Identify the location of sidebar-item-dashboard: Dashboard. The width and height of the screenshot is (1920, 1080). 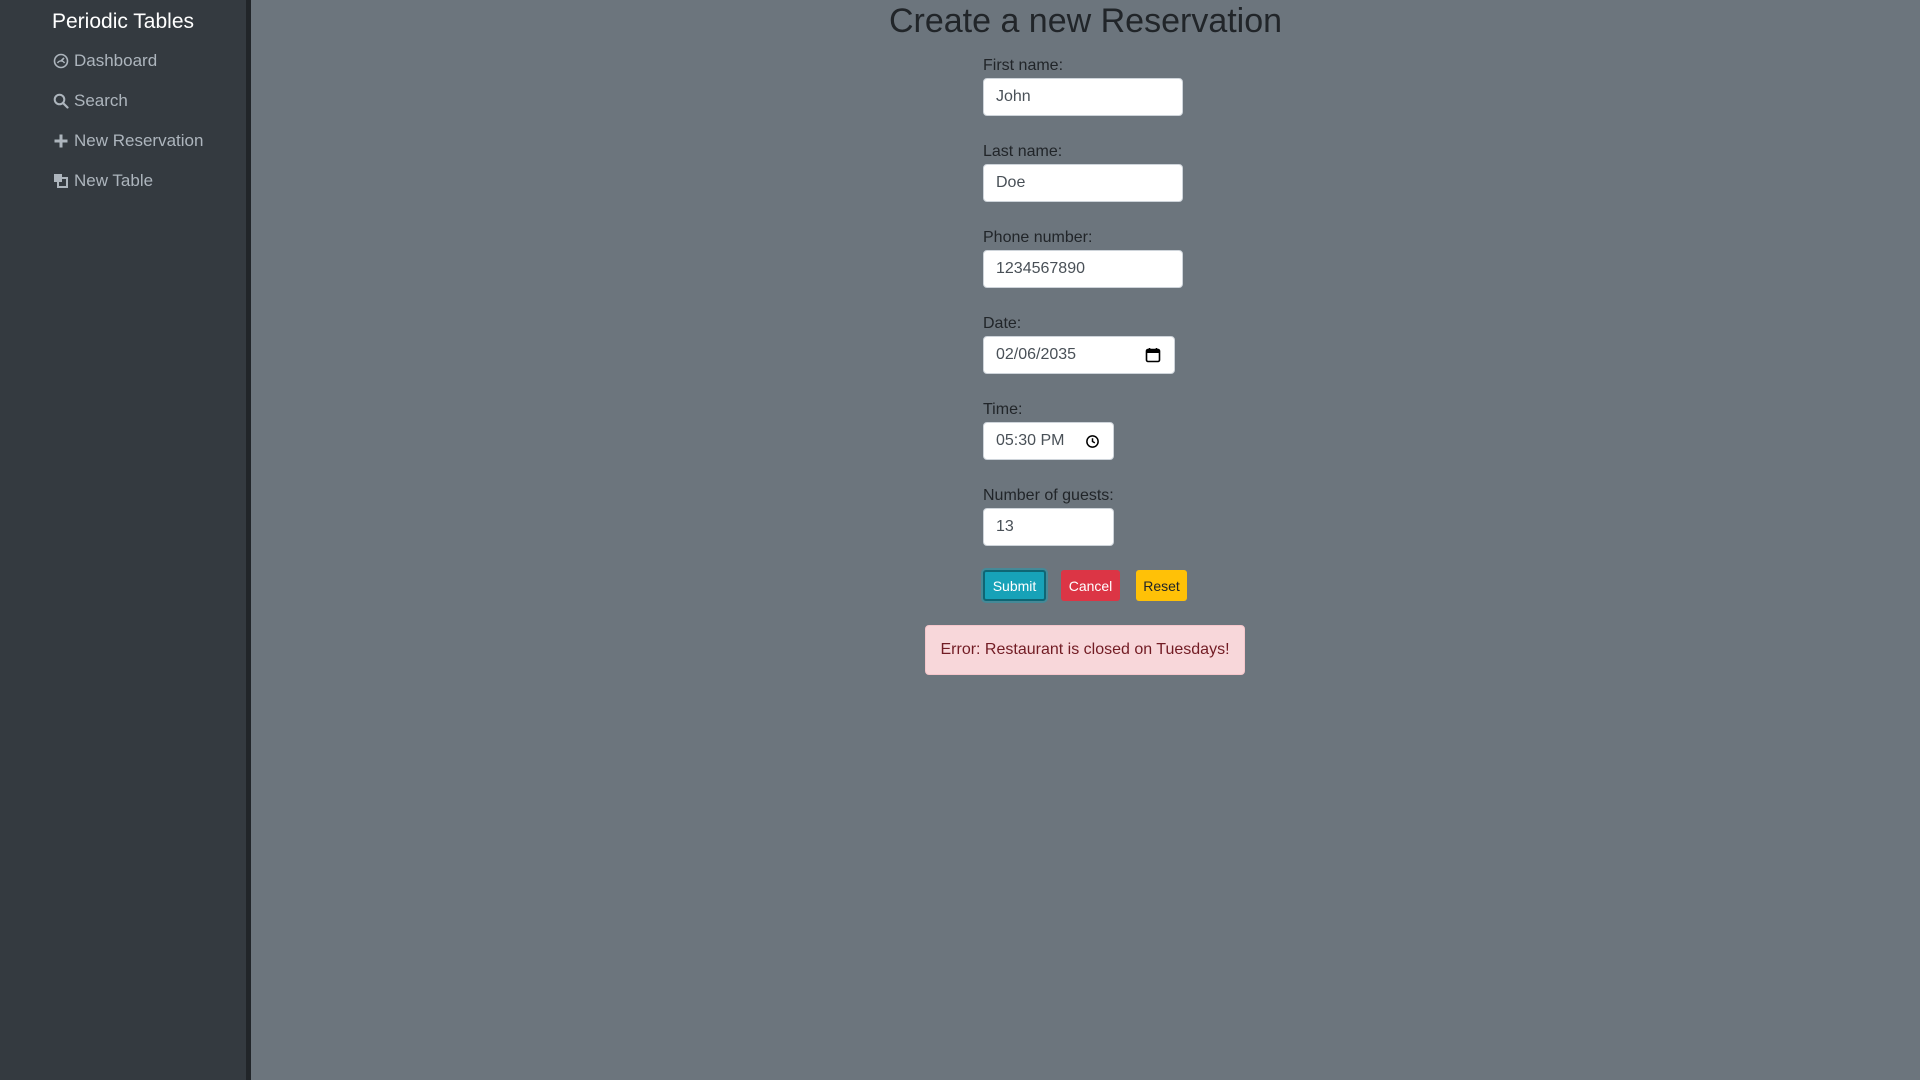
(104, 61).